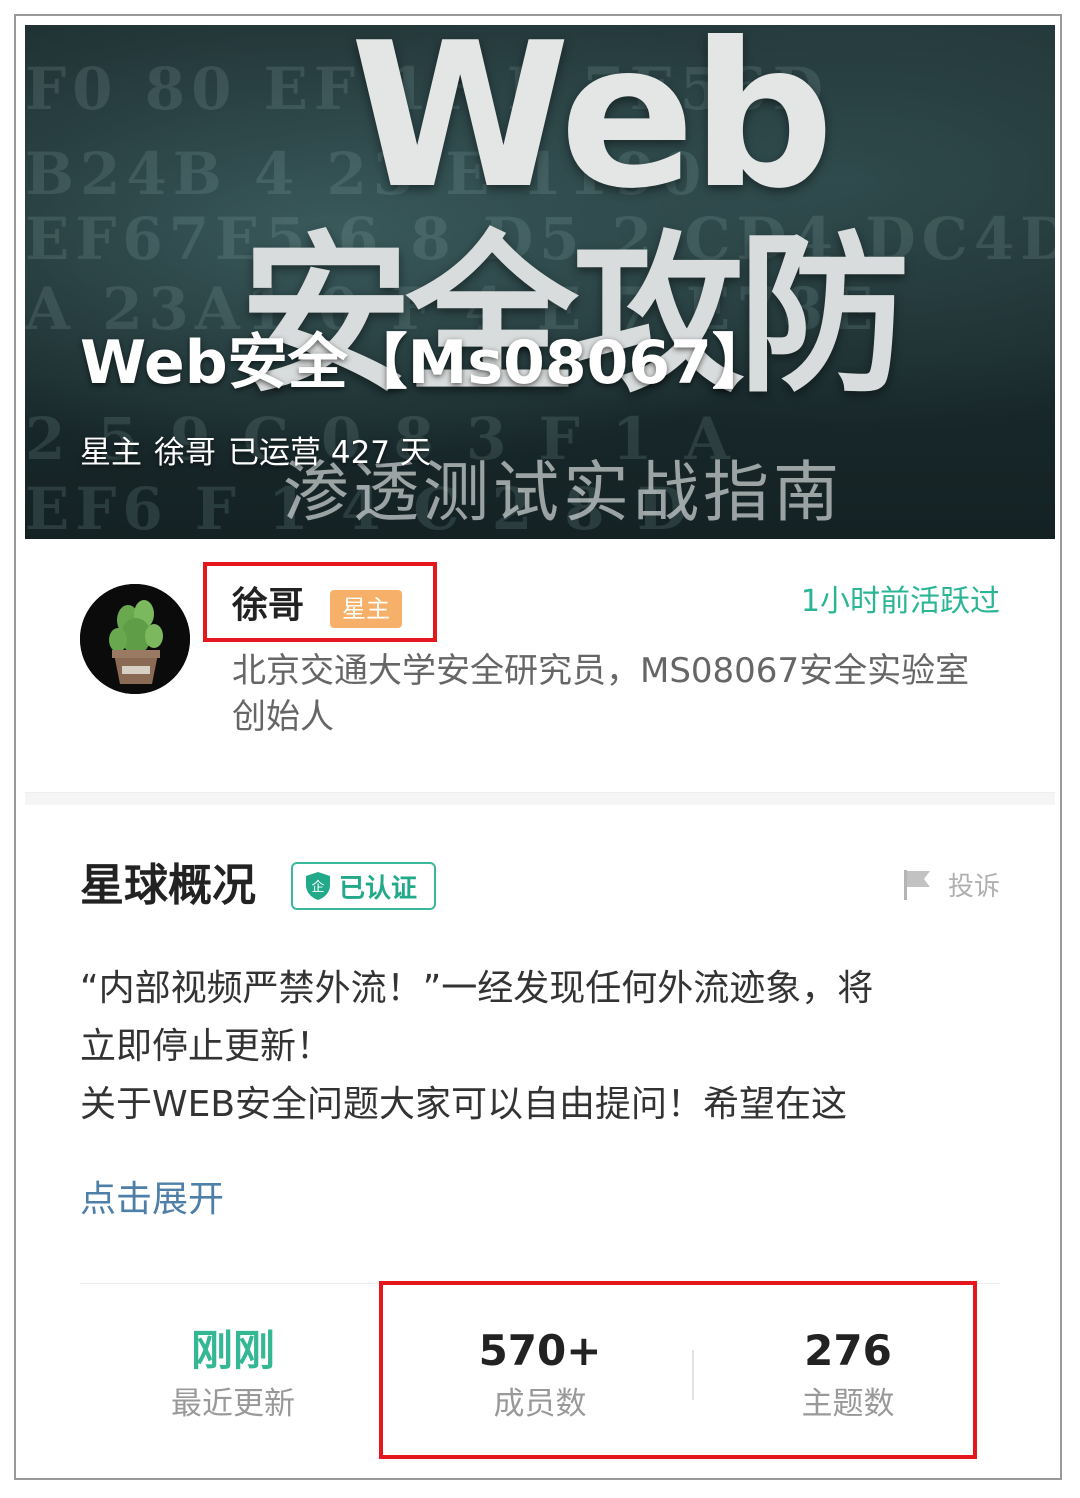 This screenshot has height=1498, width=1080. I want to click on owner-description: 北京交通大学安全研究员，MS08067安全实验室创始人, so click(601, 694).